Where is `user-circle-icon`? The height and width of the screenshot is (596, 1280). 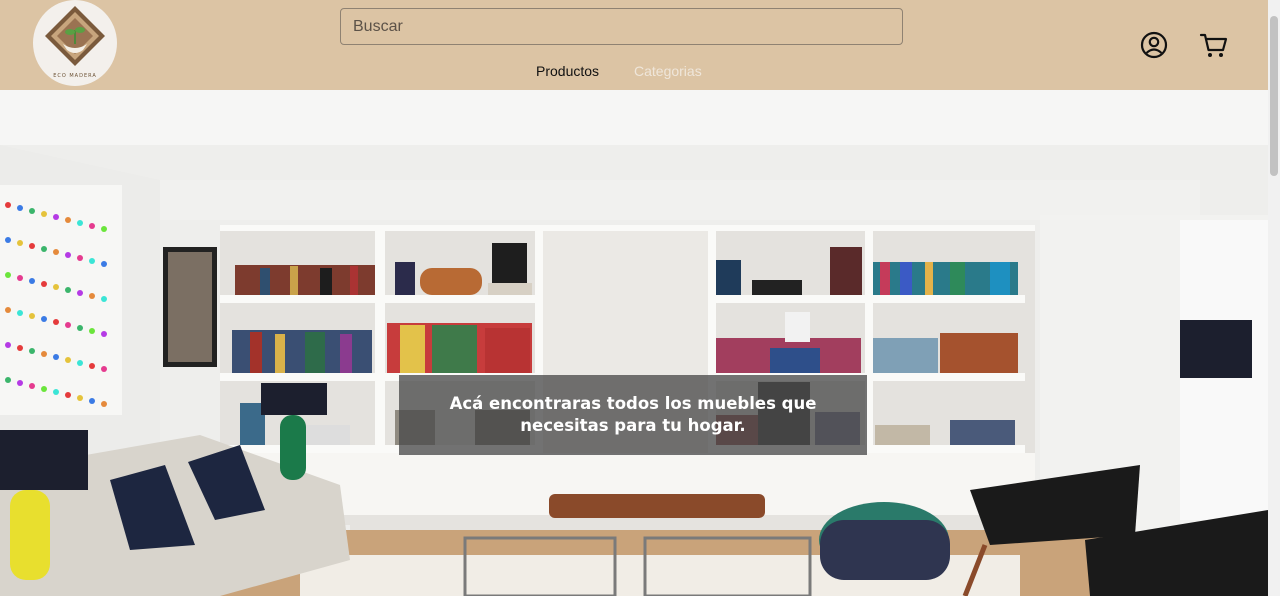
user-circle-icon is located at coordinates (1154, 45).